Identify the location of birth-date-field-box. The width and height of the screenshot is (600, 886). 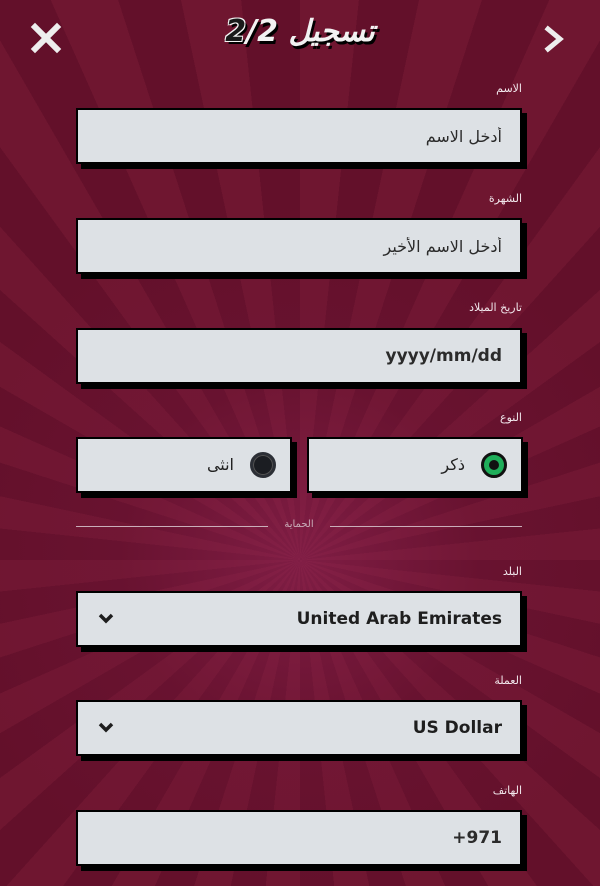
(299, 356).